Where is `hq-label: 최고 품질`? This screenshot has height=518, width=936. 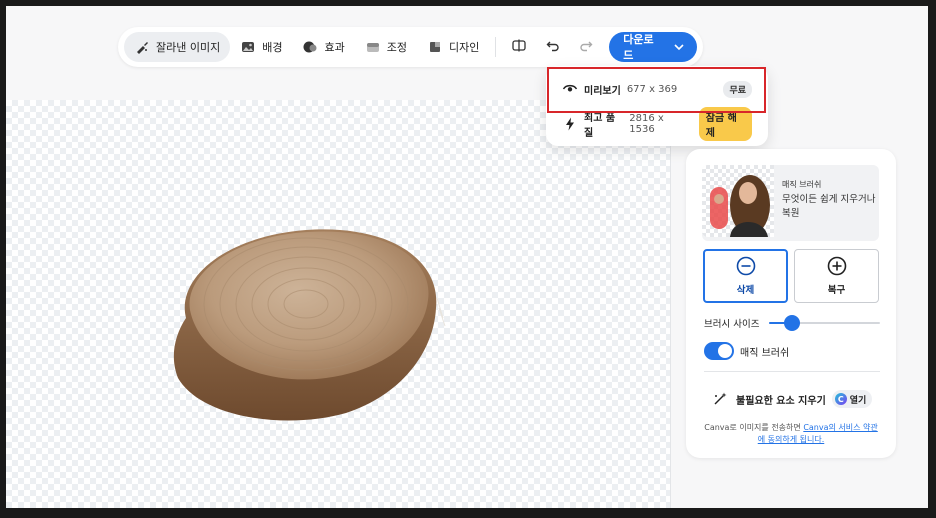 hq-label: 최고 품질 is located at coordinates (600, 126).